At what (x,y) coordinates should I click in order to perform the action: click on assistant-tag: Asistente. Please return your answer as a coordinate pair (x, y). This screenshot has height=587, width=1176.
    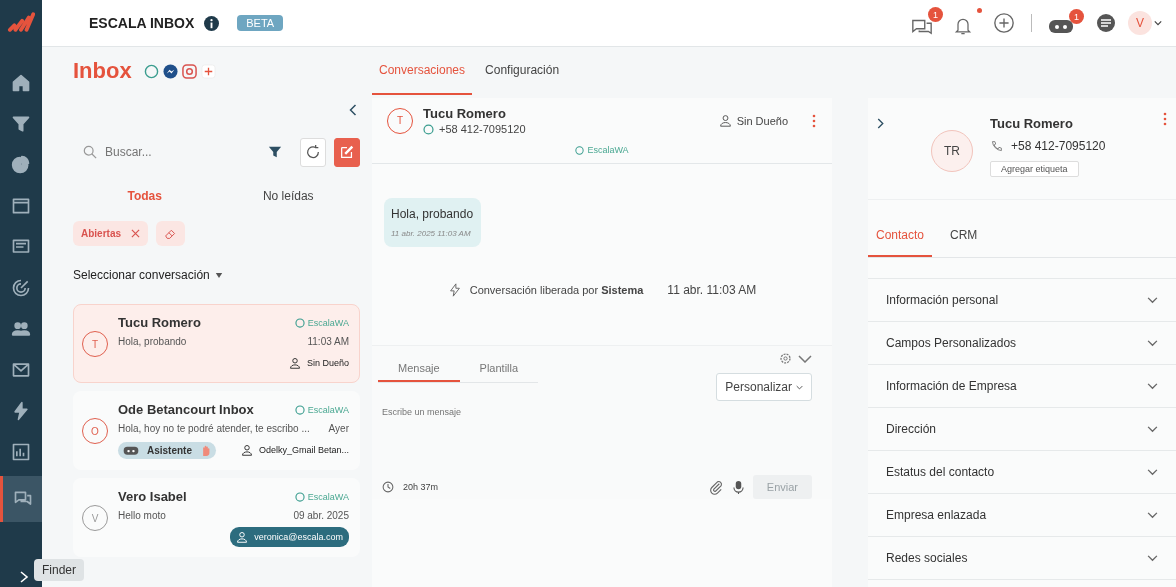
    Looking at the image, I should click on (167, 450).